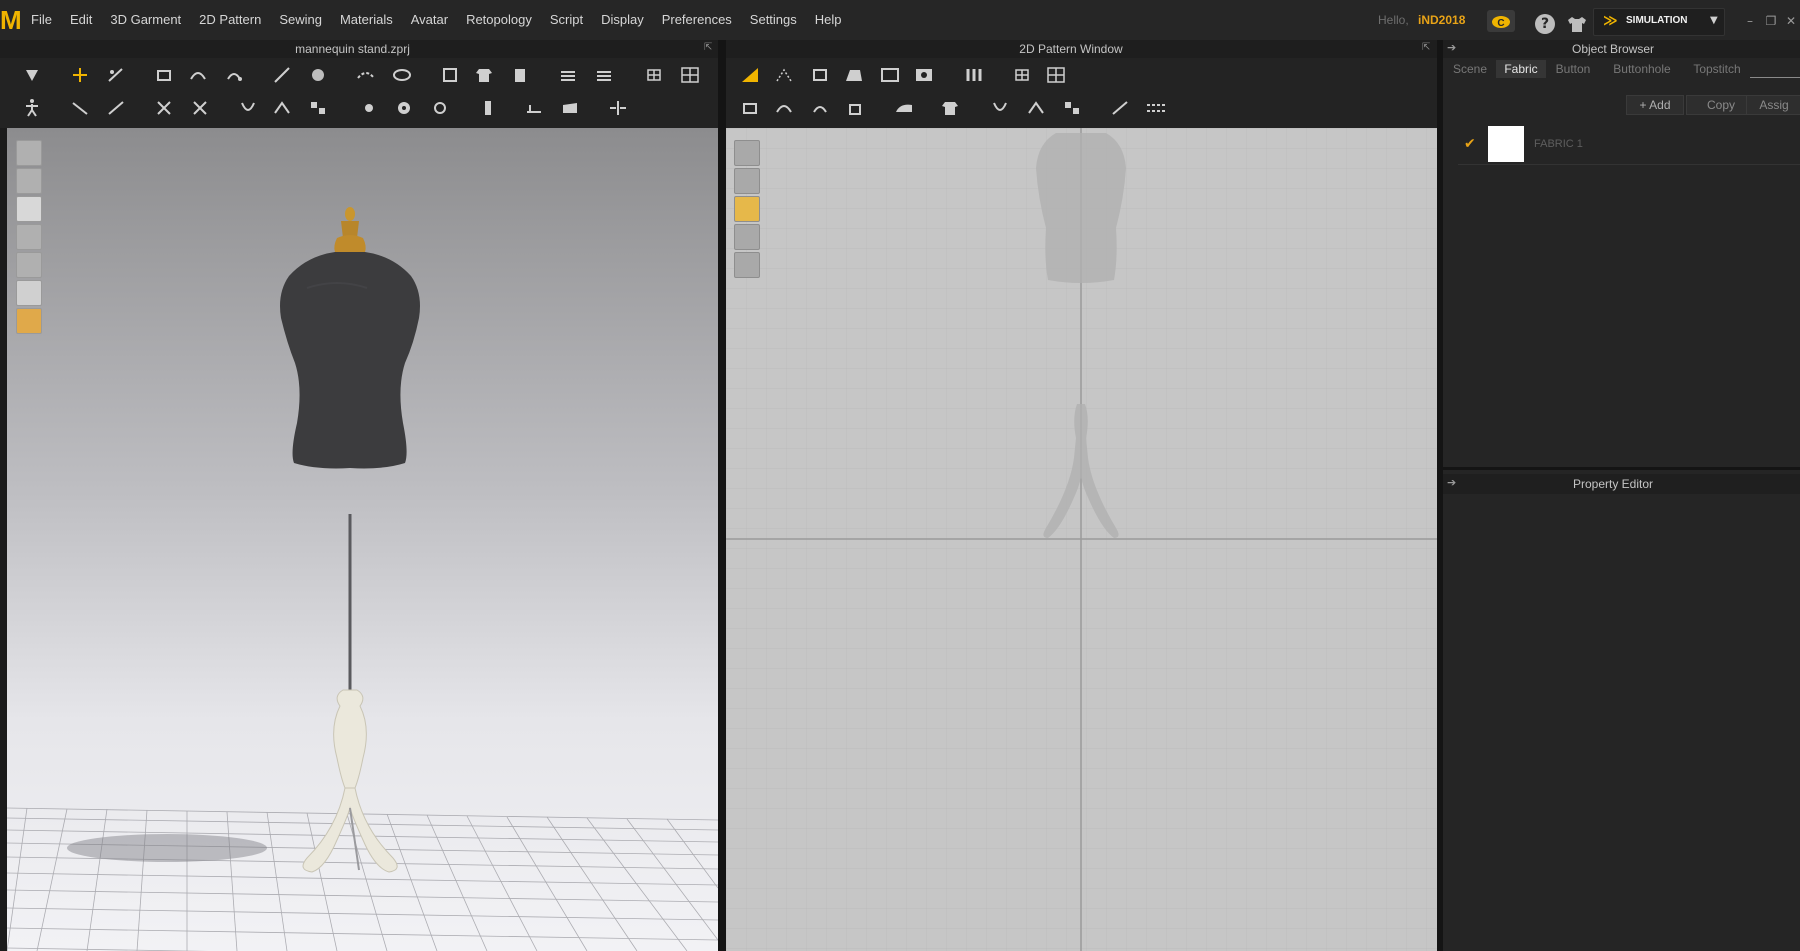 Image resolution: width=1800 pixels, height=951 pixels. What do you see at coordinates (29, 181) in the screenshot?
I see `show-garment-icon` at bounding box center [29, 181].